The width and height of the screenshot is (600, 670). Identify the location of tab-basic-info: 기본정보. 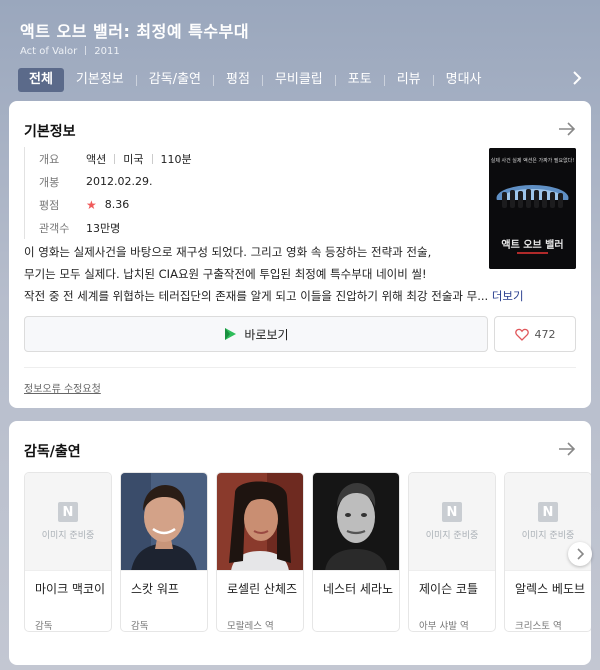
(100, 80).